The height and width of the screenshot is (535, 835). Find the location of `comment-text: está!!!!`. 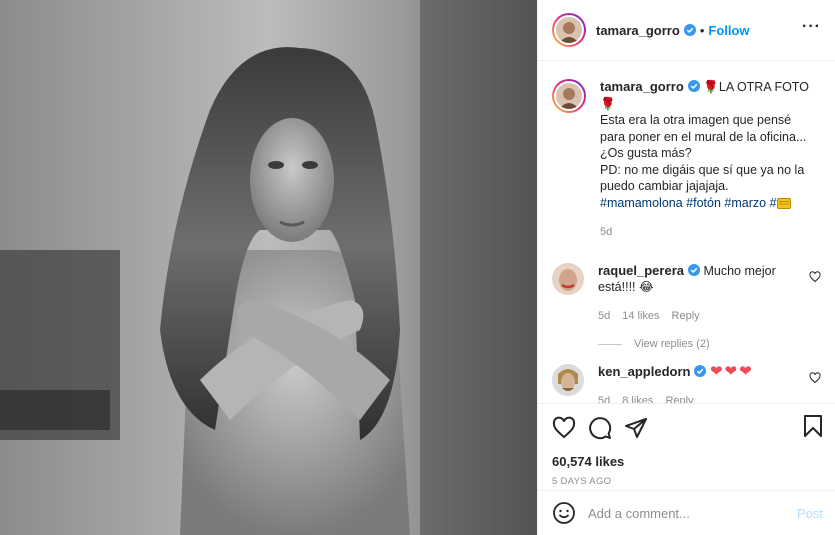

comment-text: está!!!! is located at coordinates (617, 287).